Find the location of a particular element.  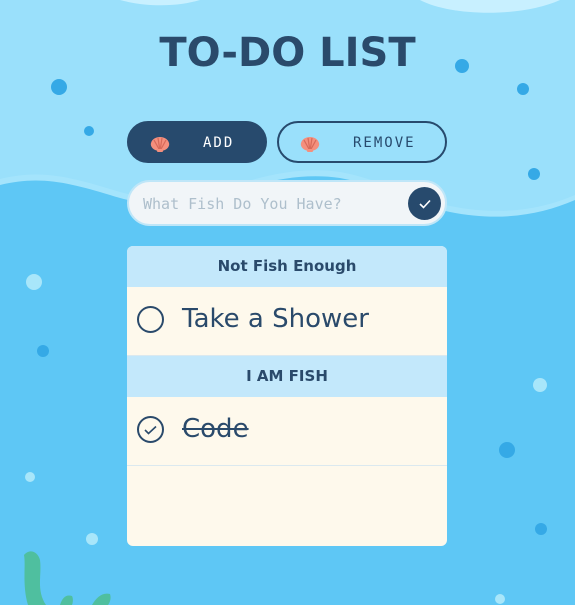

list-item: Take a Shower is located at coordinates (287, 321).